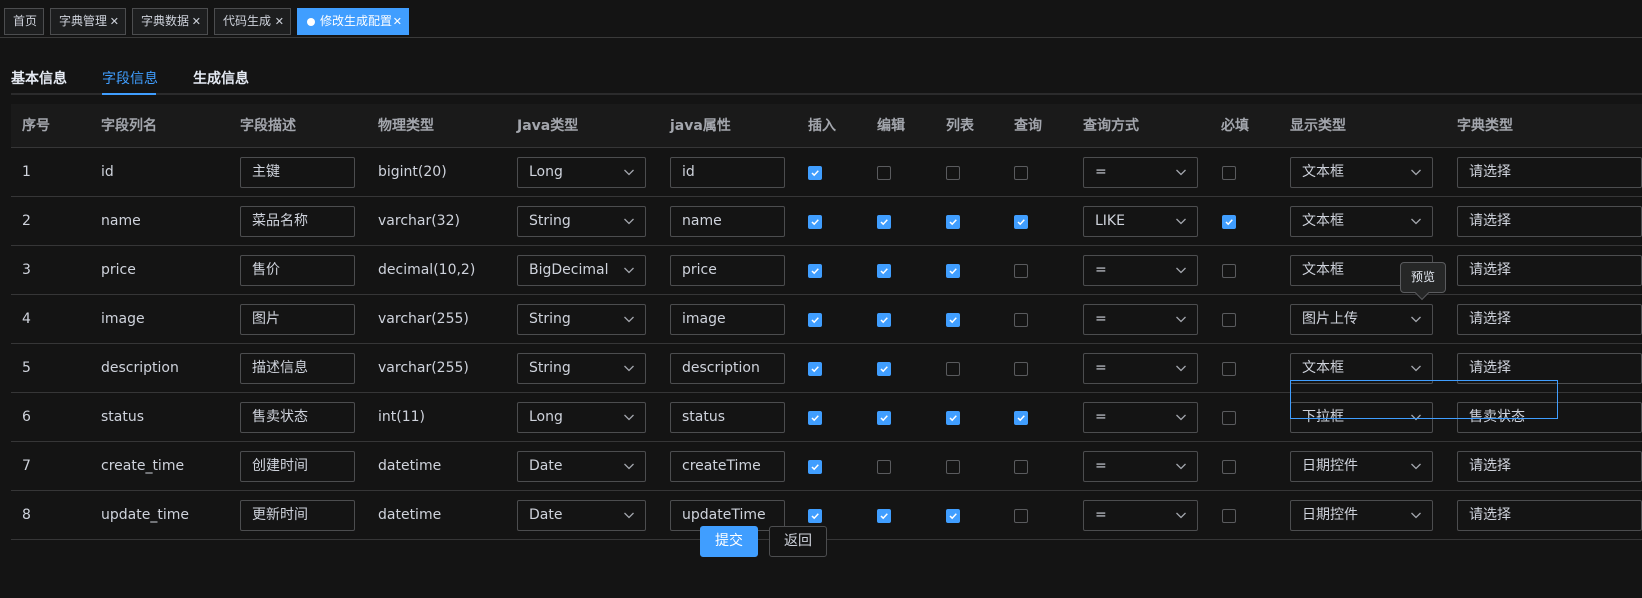 This screenshot has width=1642, height=598. What do you see at coordinates (1140, 221) in the screenshot?
I see `query-type-select: LIKE` at bounding box center [1140, 221].